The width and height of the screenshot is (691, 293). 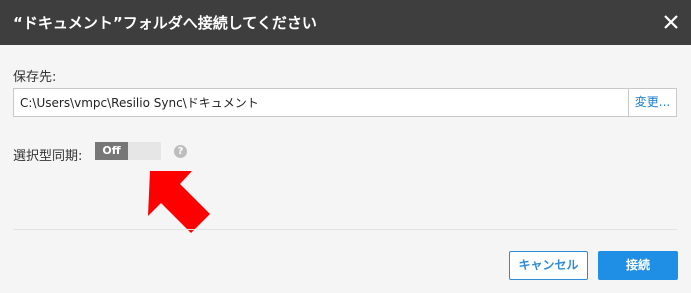 I want to click on selective-sync-label: 選択型同期:, so click(x=48, y=156).